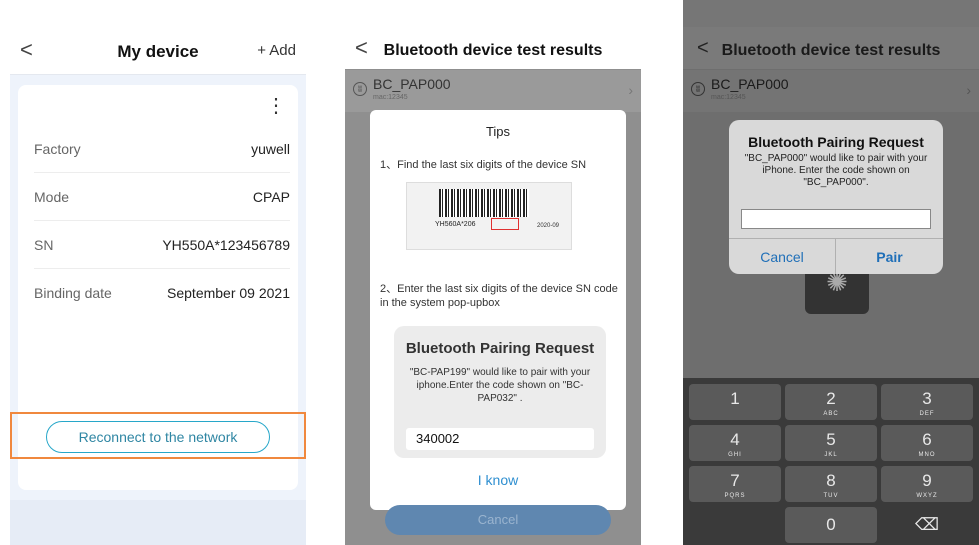  Describe the element at coordinates (836, 142) in the screenshot. I see `alert-title: Bluetooth Pairing Request` at that location.